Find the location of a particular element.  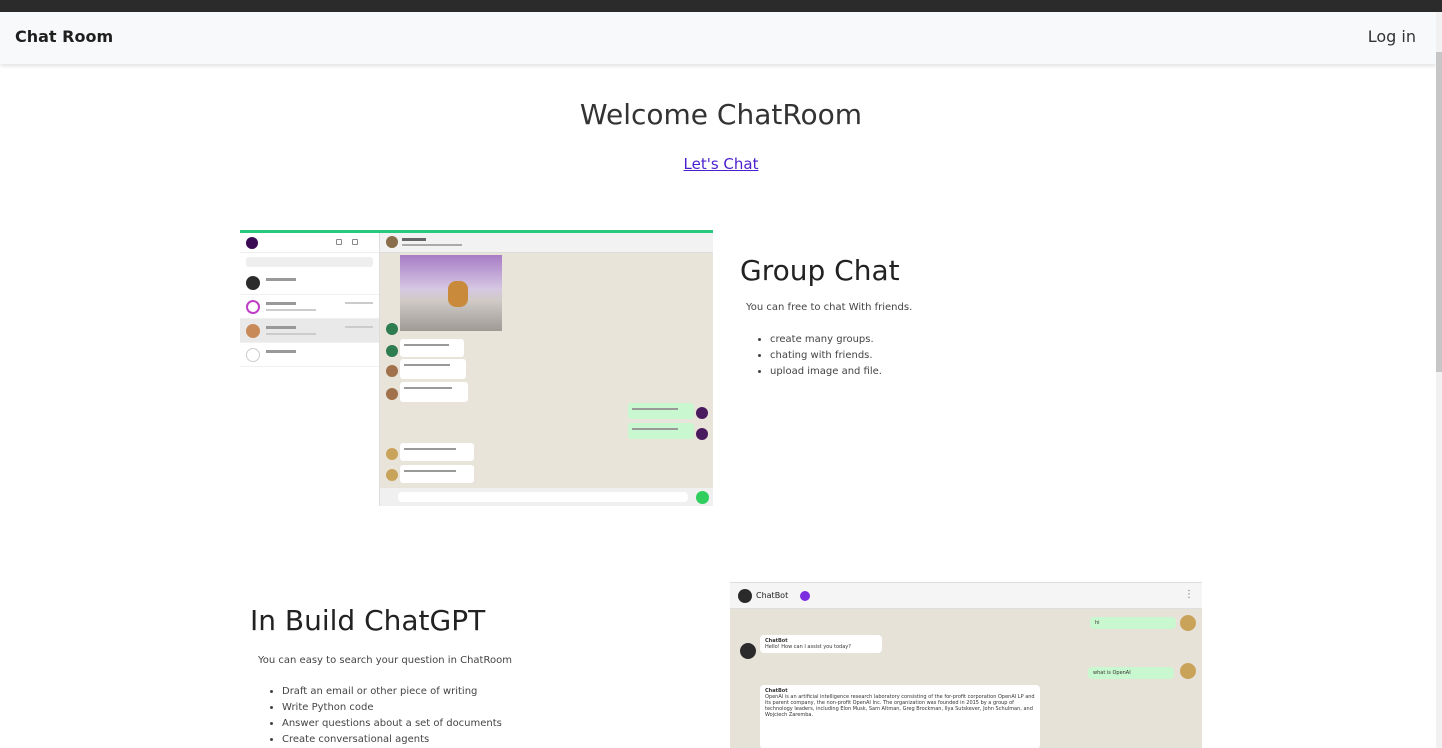

feature-item: Create conversational agents is located at coordinates (392, 739).